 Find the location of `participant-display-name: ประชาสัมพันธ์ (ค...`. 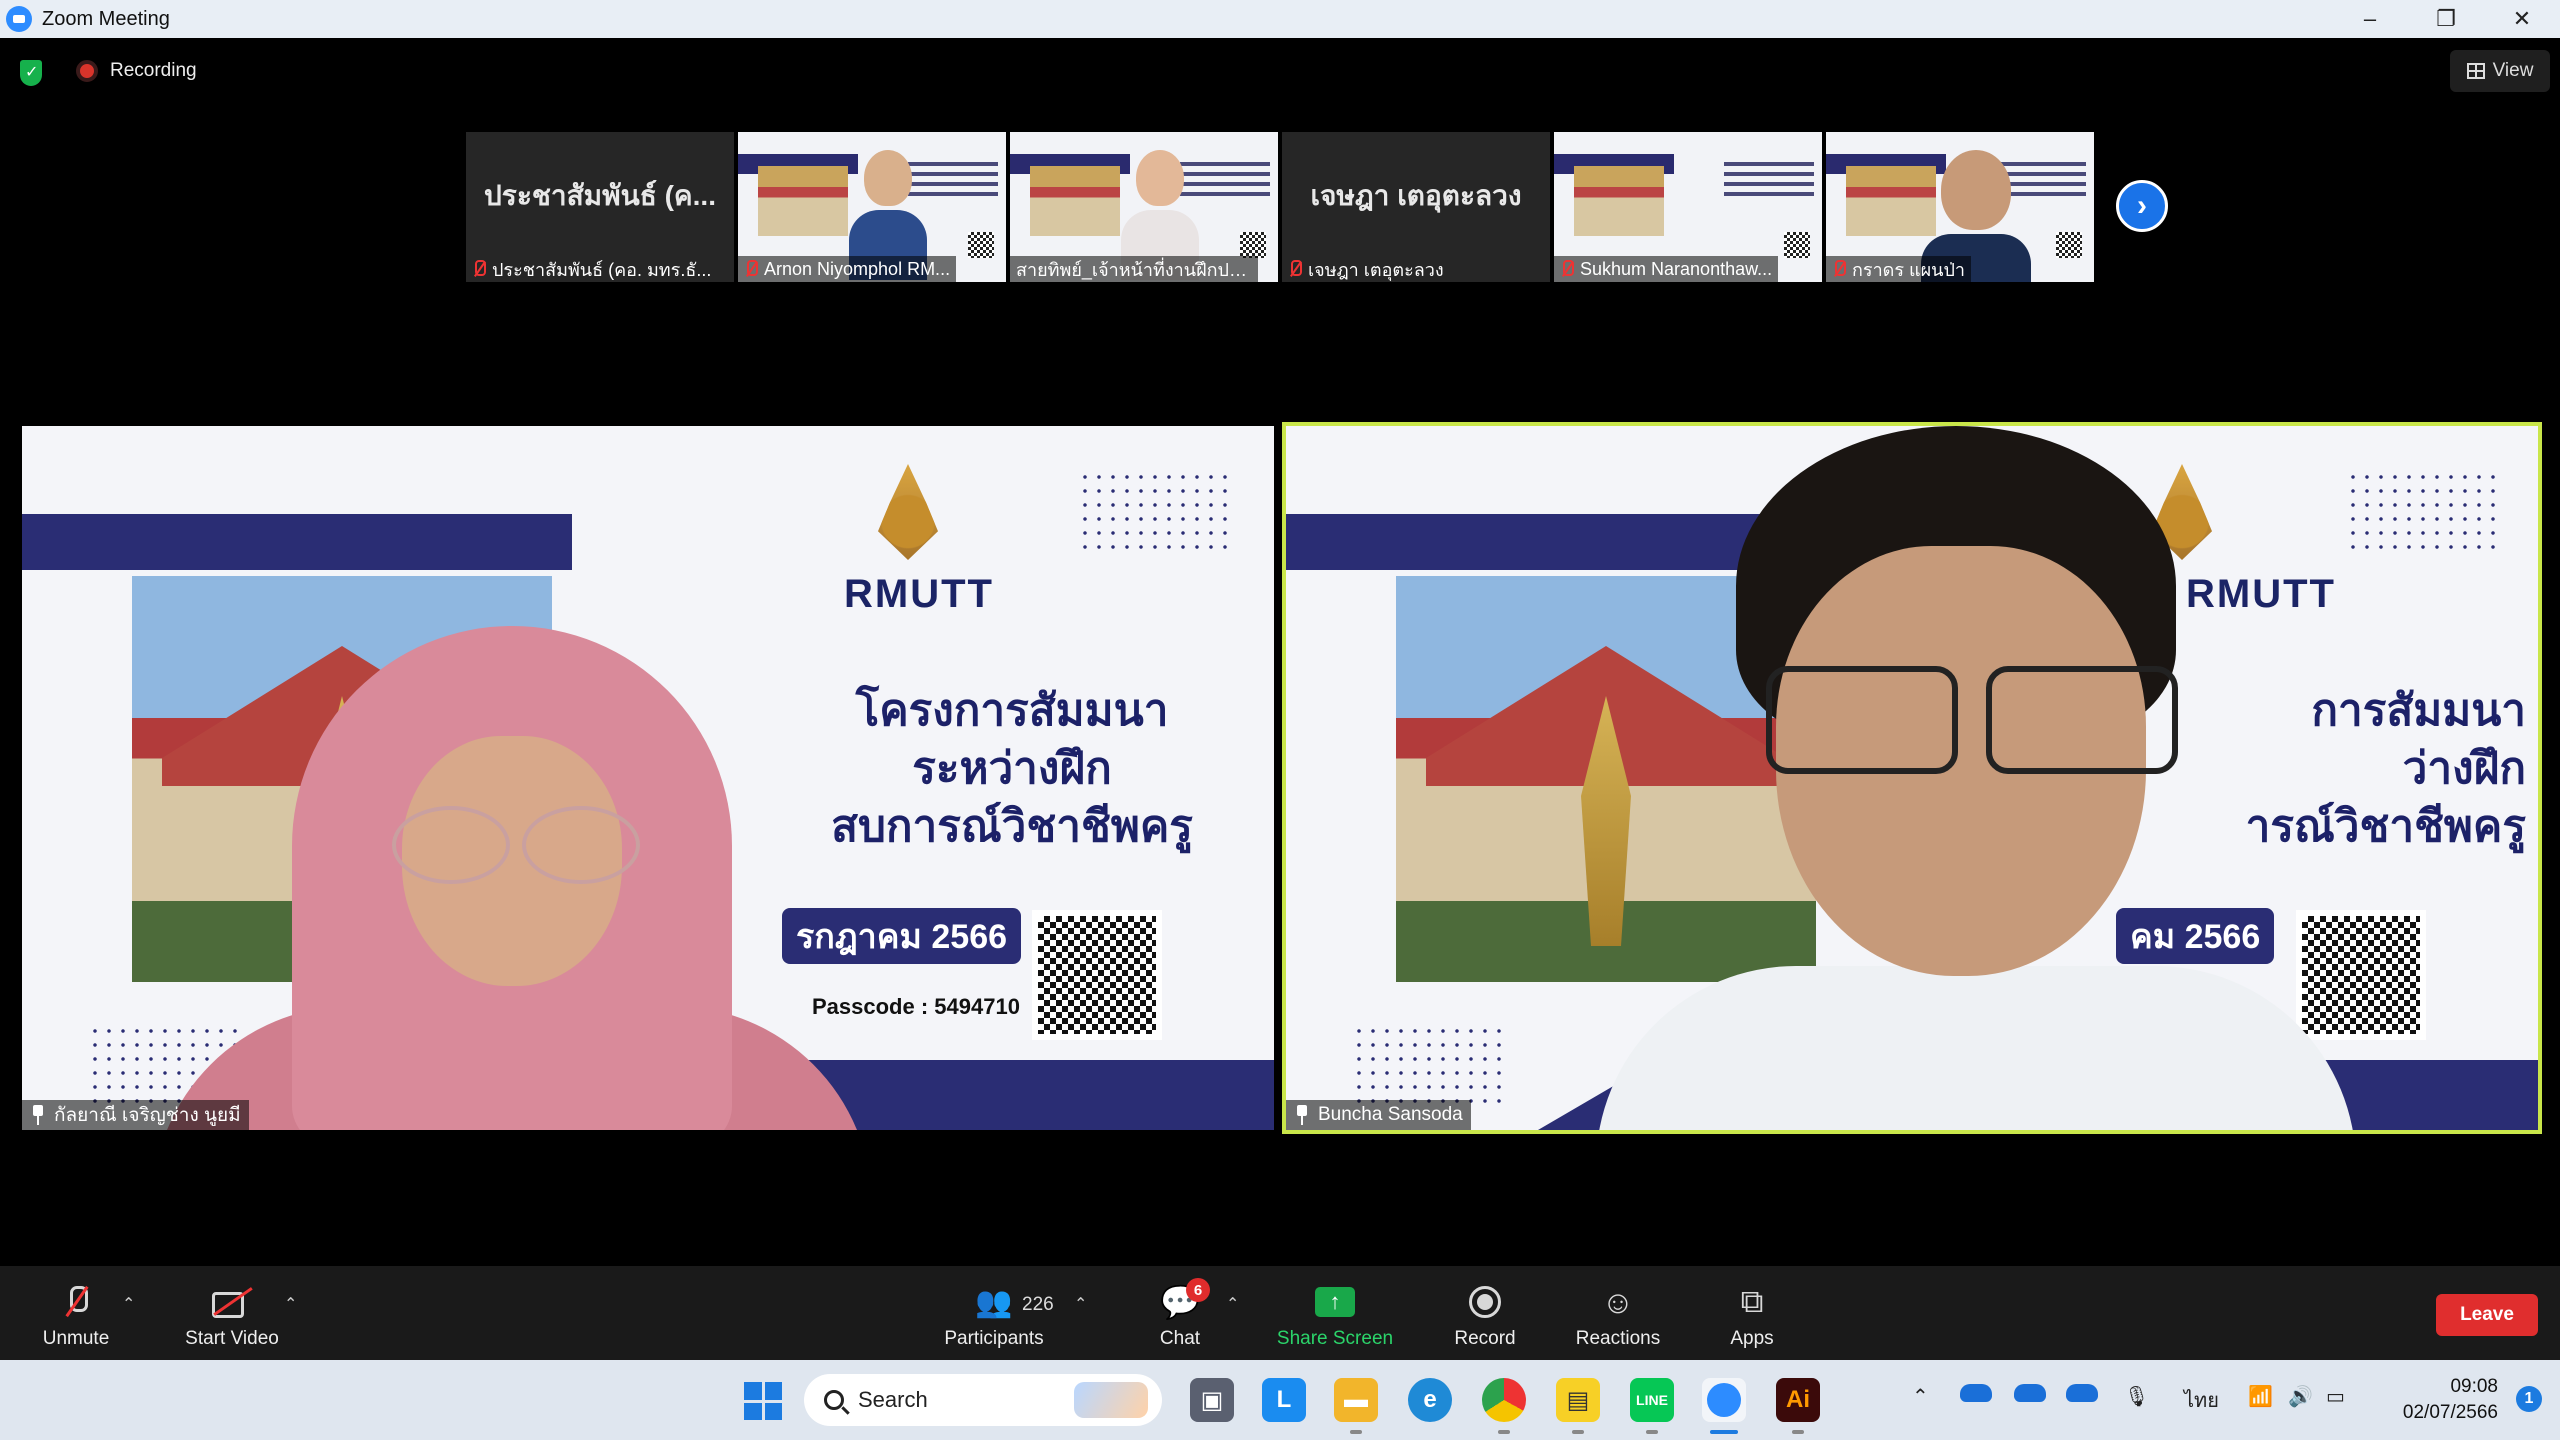

participant-display-name: ประชาสัมพันธ์ (ค... is located at coordinates (600, 195).